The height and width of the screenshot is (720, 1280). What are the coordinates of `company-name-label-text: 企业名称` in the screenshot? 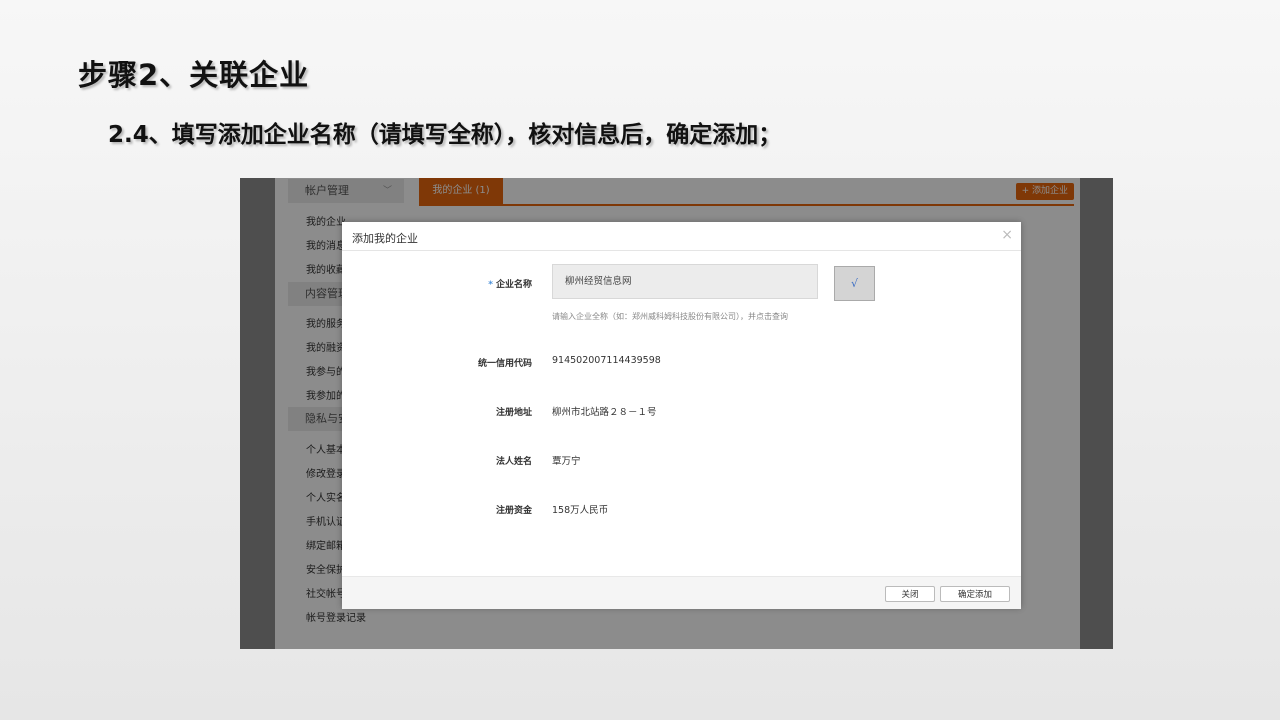 It's located at (513, 285).